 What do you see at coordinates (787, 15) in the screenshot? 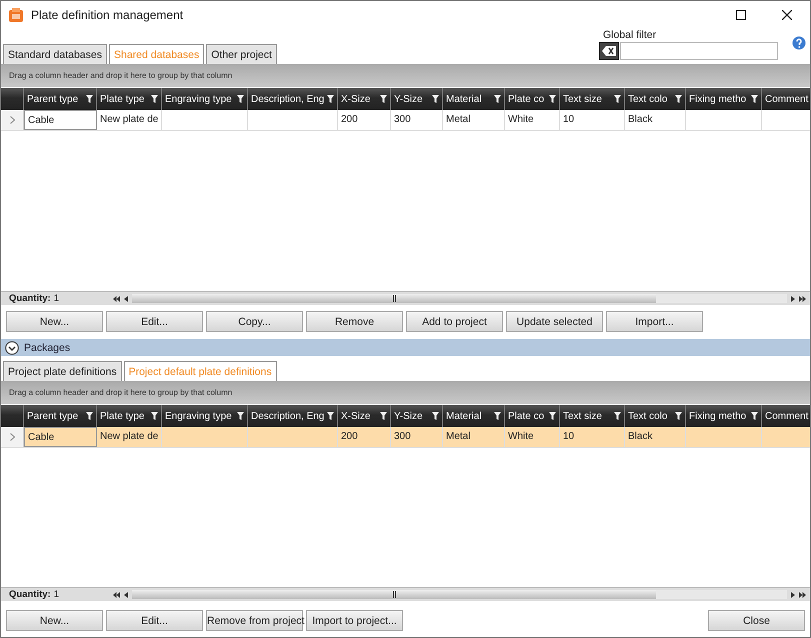
I see `close-icon` at bounding box center [787, 15].